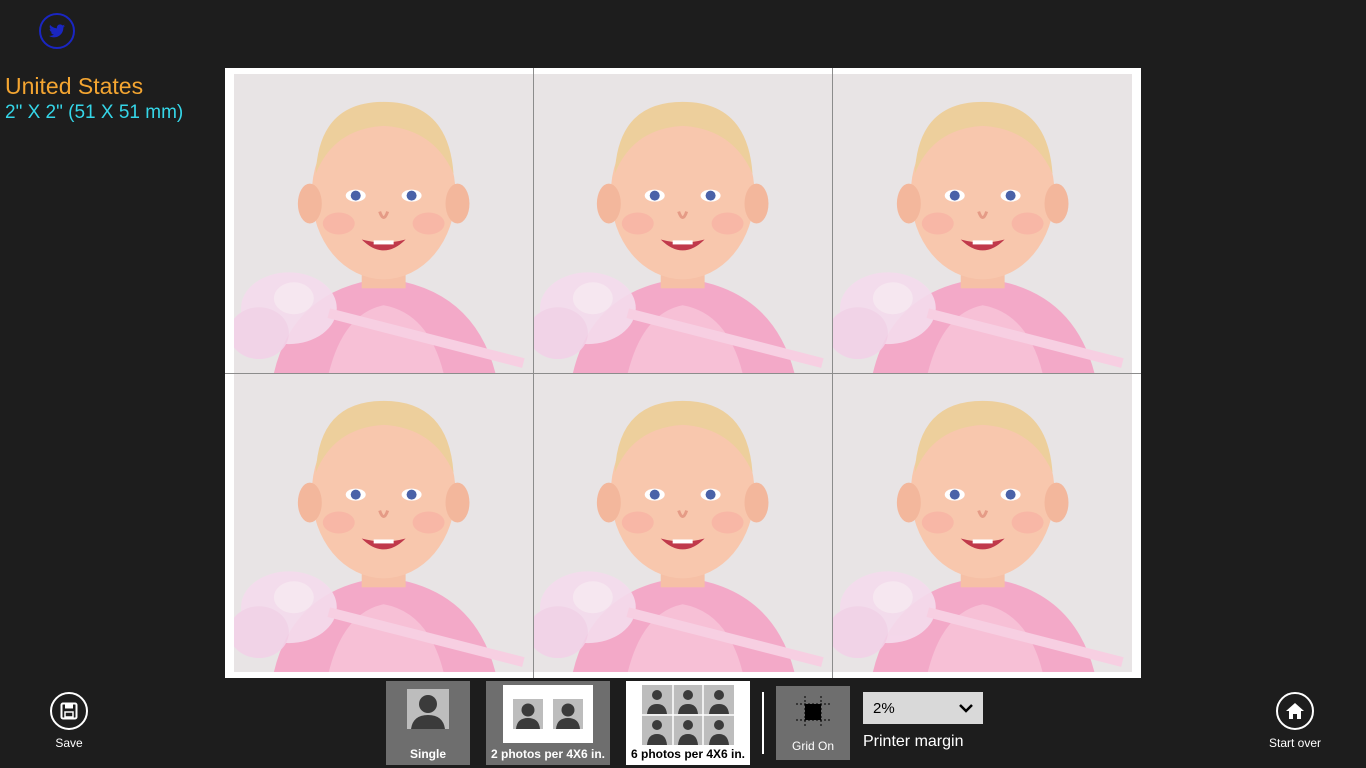  What do you see at coordinates (813, 712) in the screenshot?
I see `grid-icon` at bounding box center [813, 712].